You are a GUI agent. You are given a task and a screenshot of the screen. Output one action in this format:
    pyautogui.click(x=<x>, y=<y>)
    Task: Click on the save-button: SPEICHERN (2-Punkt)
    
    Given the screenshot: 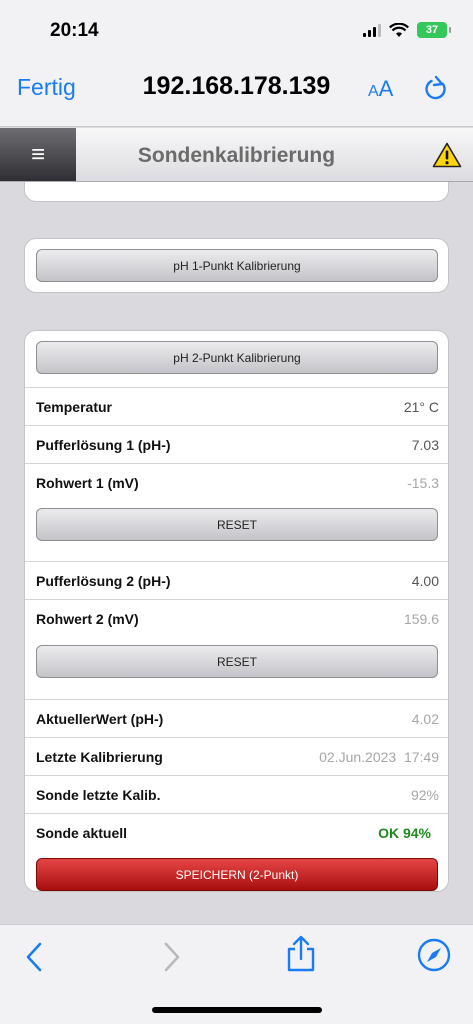 What is the action you would take?
    pyautogui.click(x=237, y=874)
    